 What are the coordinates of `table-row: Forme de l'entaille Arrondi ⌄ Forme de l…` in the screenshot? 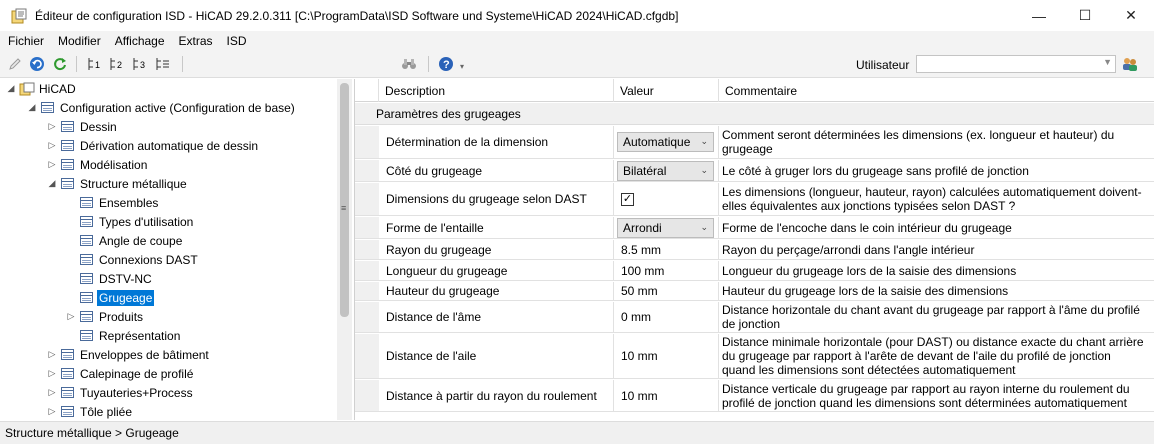 It's located at (754, 228).